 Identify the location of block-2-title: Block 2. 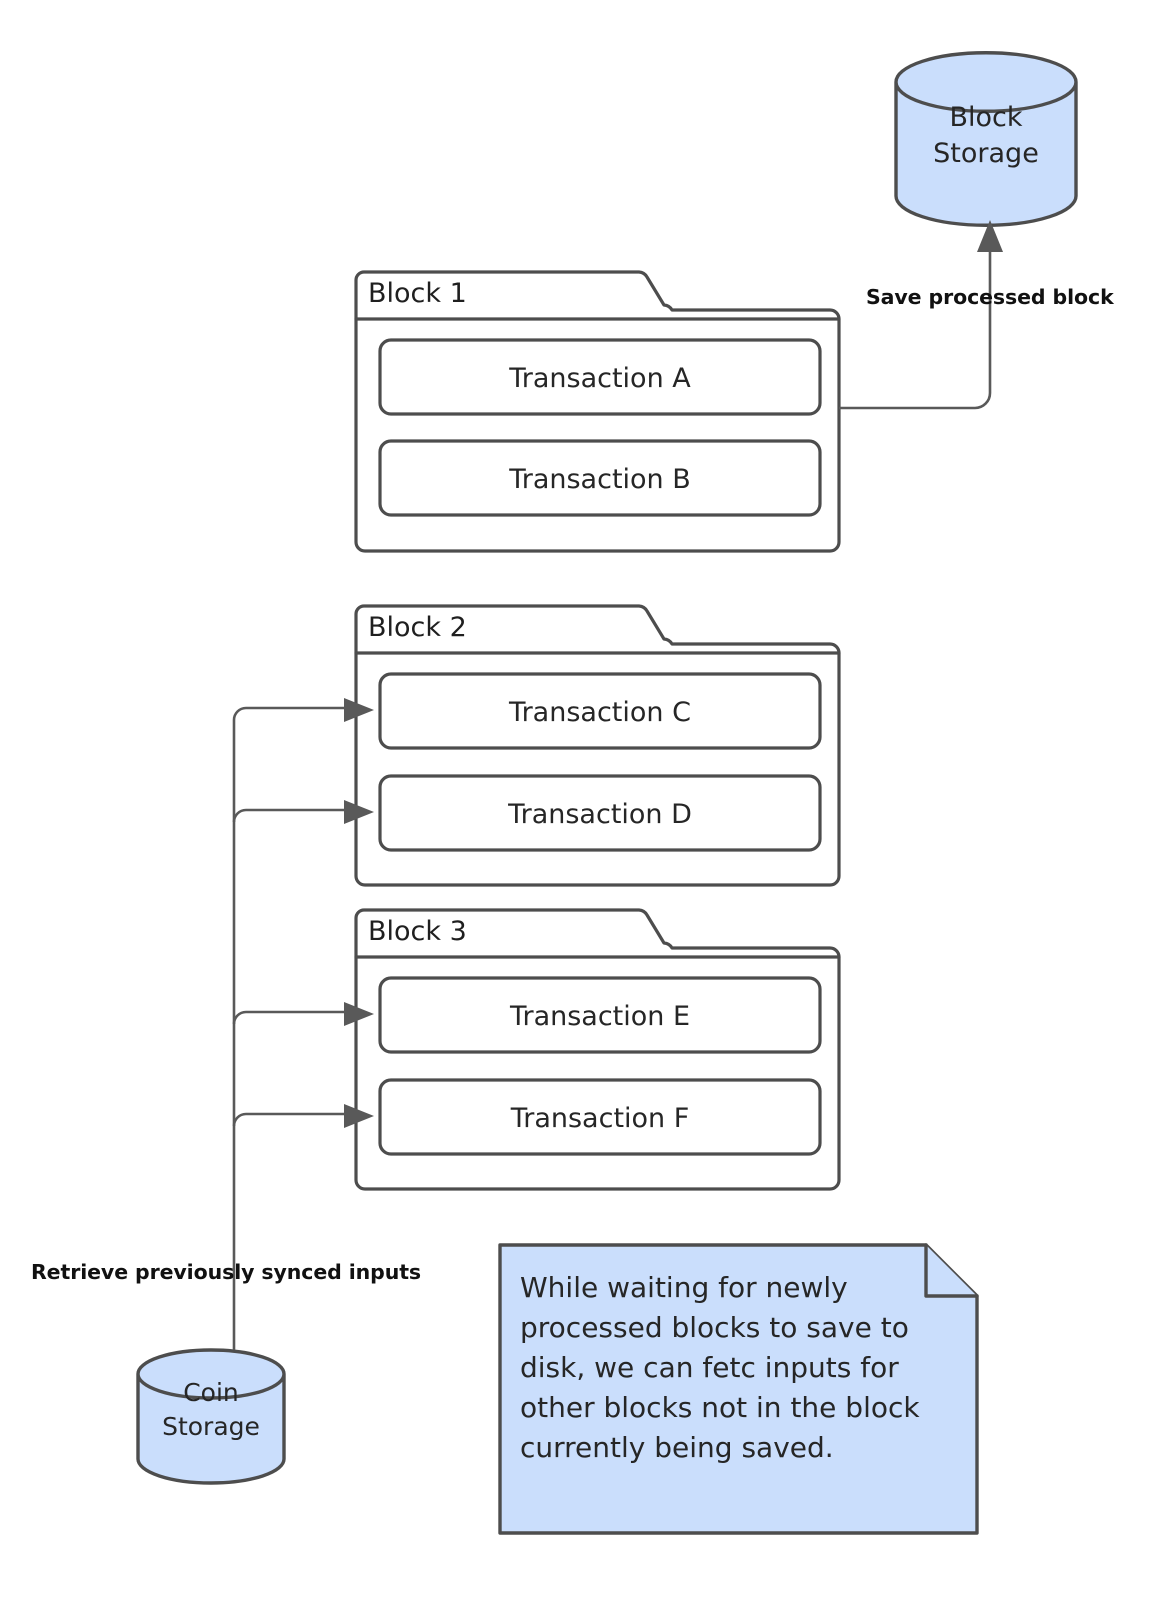
(417, 627).